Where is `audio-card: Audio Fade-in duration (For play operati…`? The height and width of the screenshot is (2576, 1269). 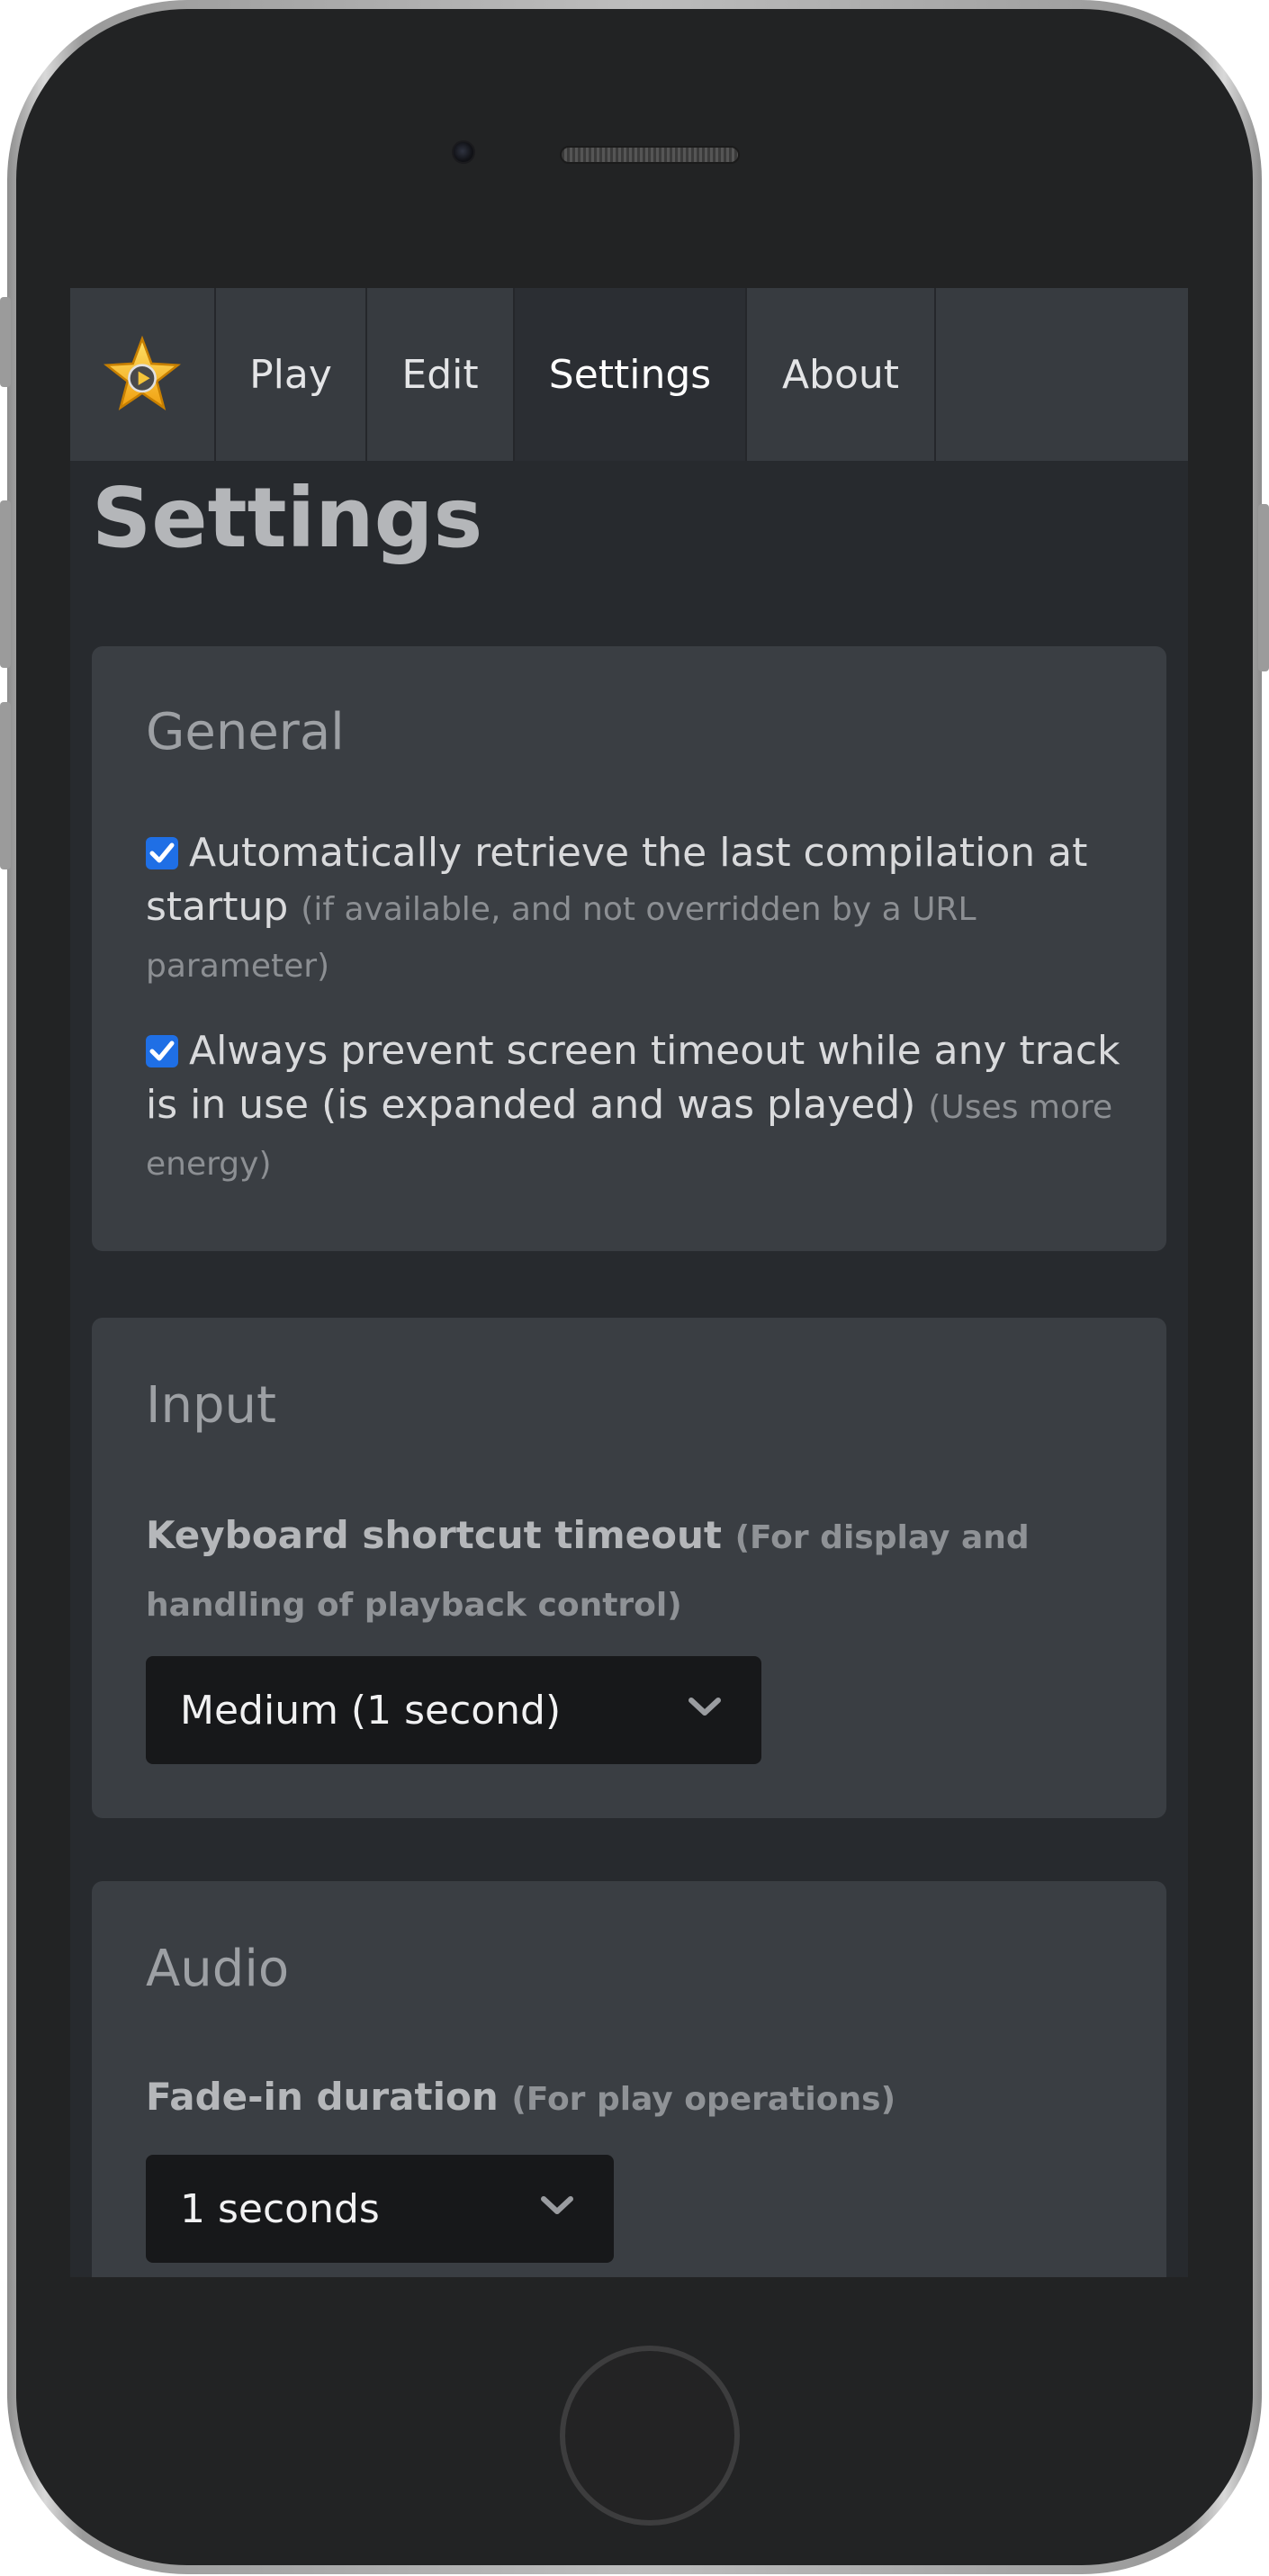
audio-card: Audio Fade-in duration (For play operati… is located at coordinates (629, 2079).